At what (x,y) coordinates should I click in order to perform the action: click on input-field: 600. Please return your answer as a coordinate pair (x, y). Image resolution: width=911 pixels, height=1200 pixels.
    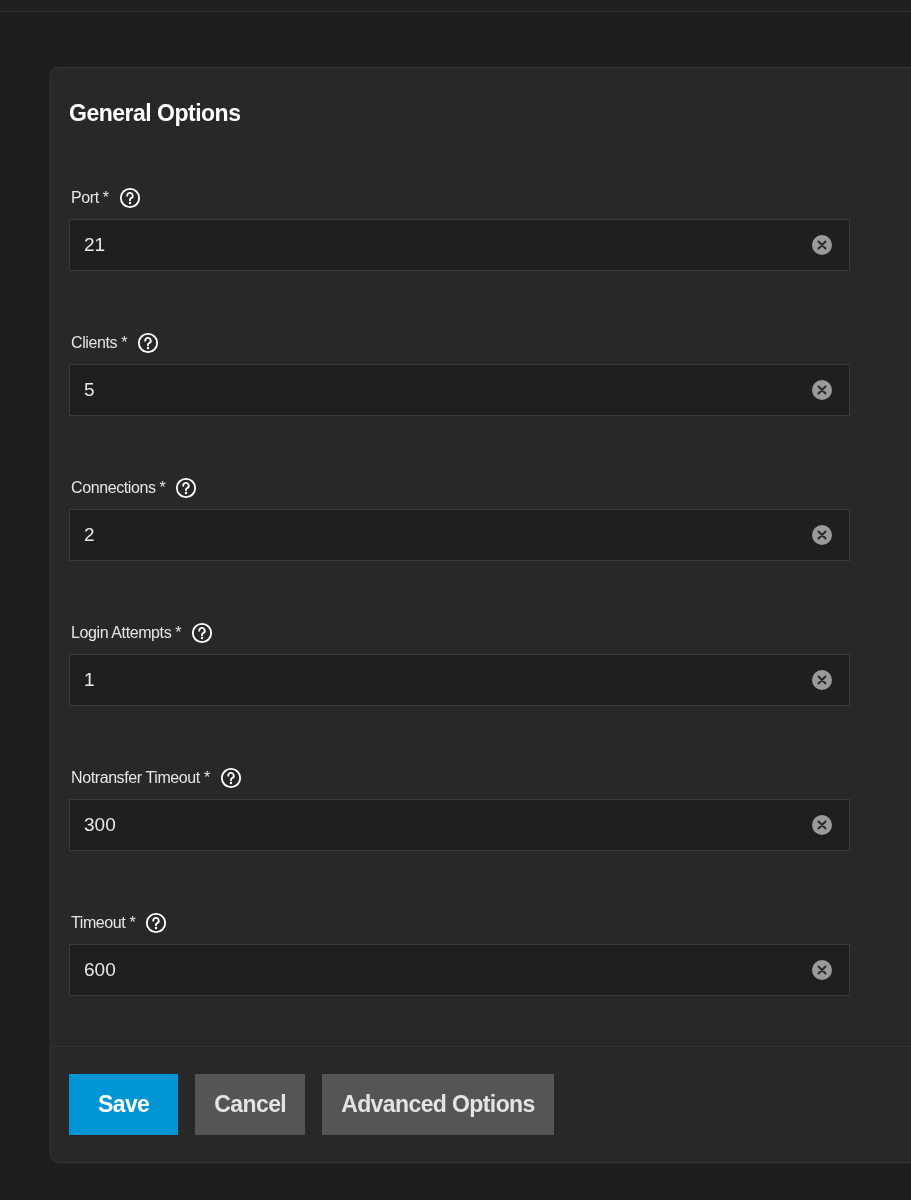
    Looking at the image, I should click on (459, 970).